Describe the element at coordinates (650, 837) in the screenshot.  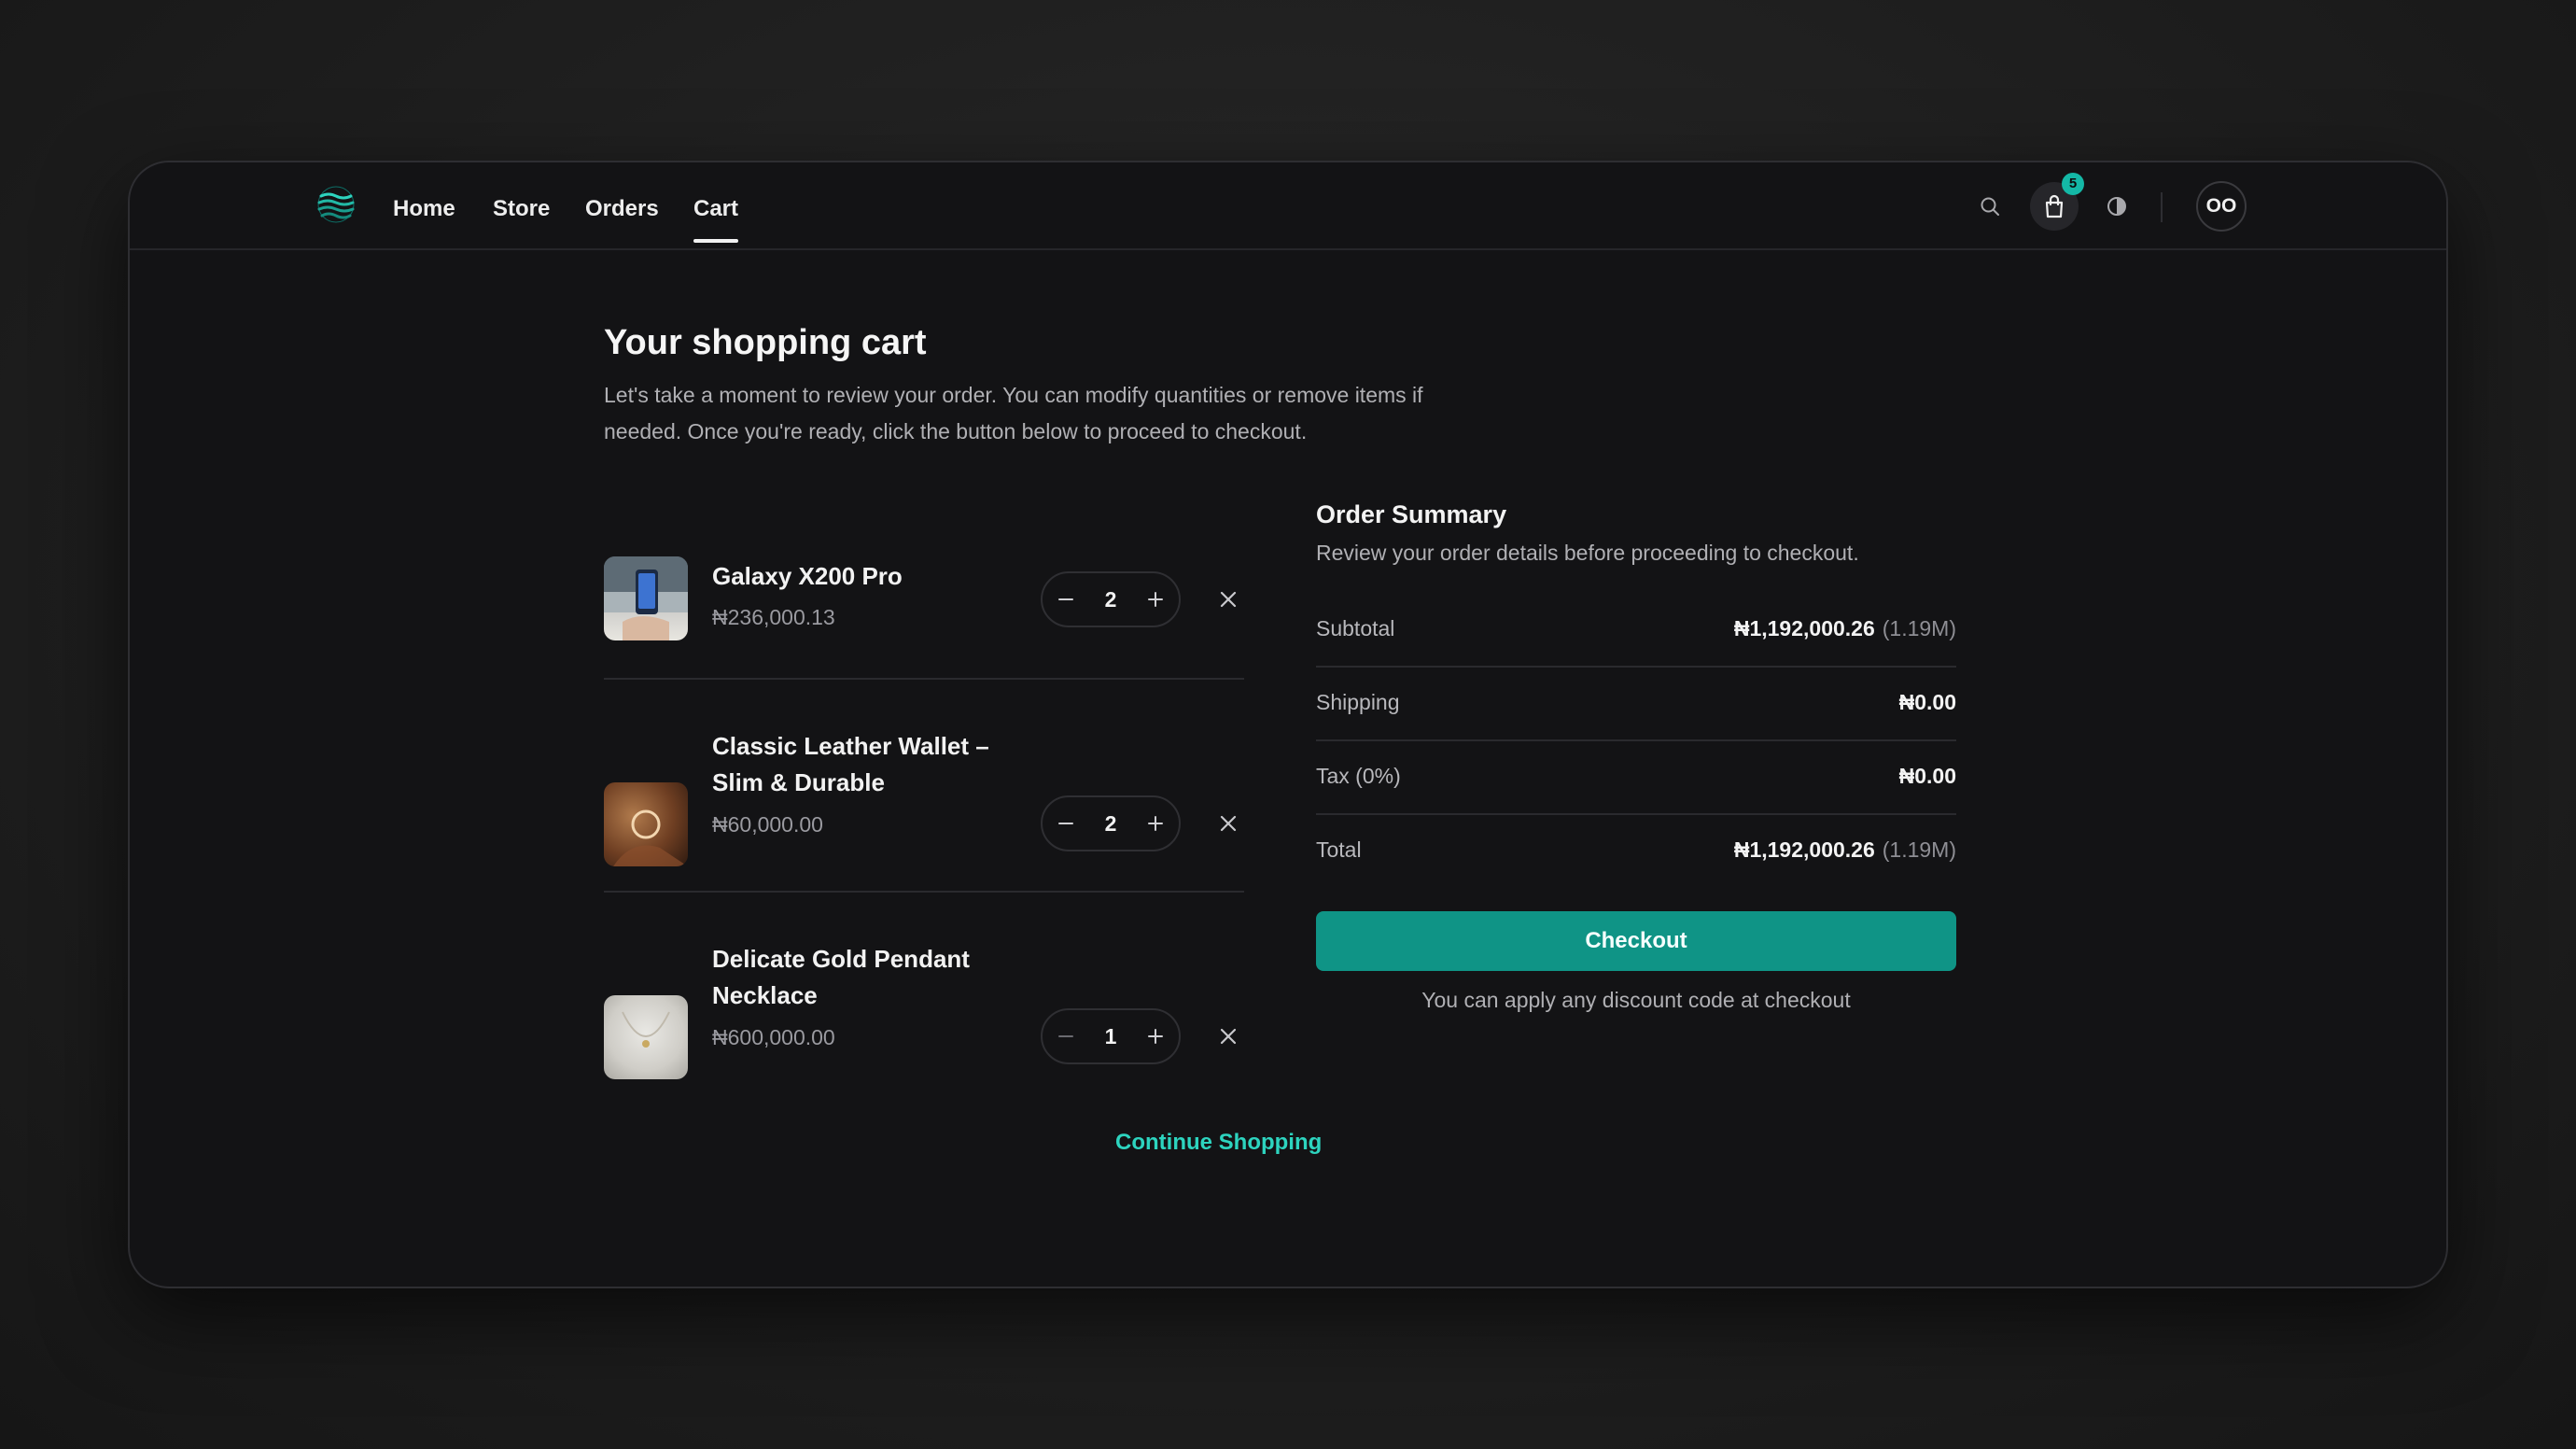
I see `leather-item-photo-icon` at that location.